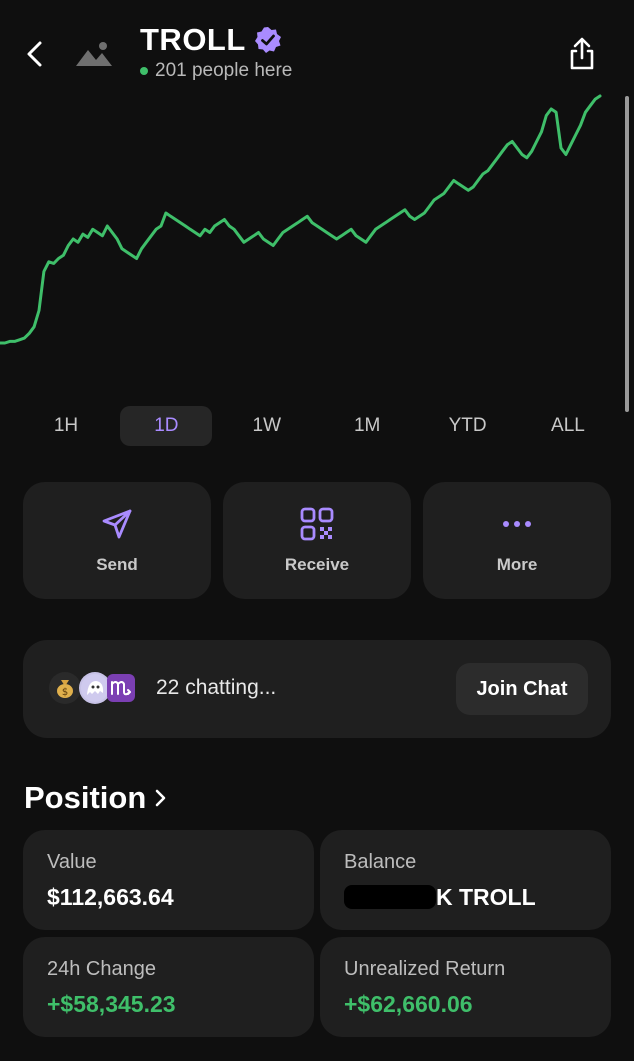  Describe the element at coordinates (517, 524) in the screenshot. I see `more-dots-icon` at that location.